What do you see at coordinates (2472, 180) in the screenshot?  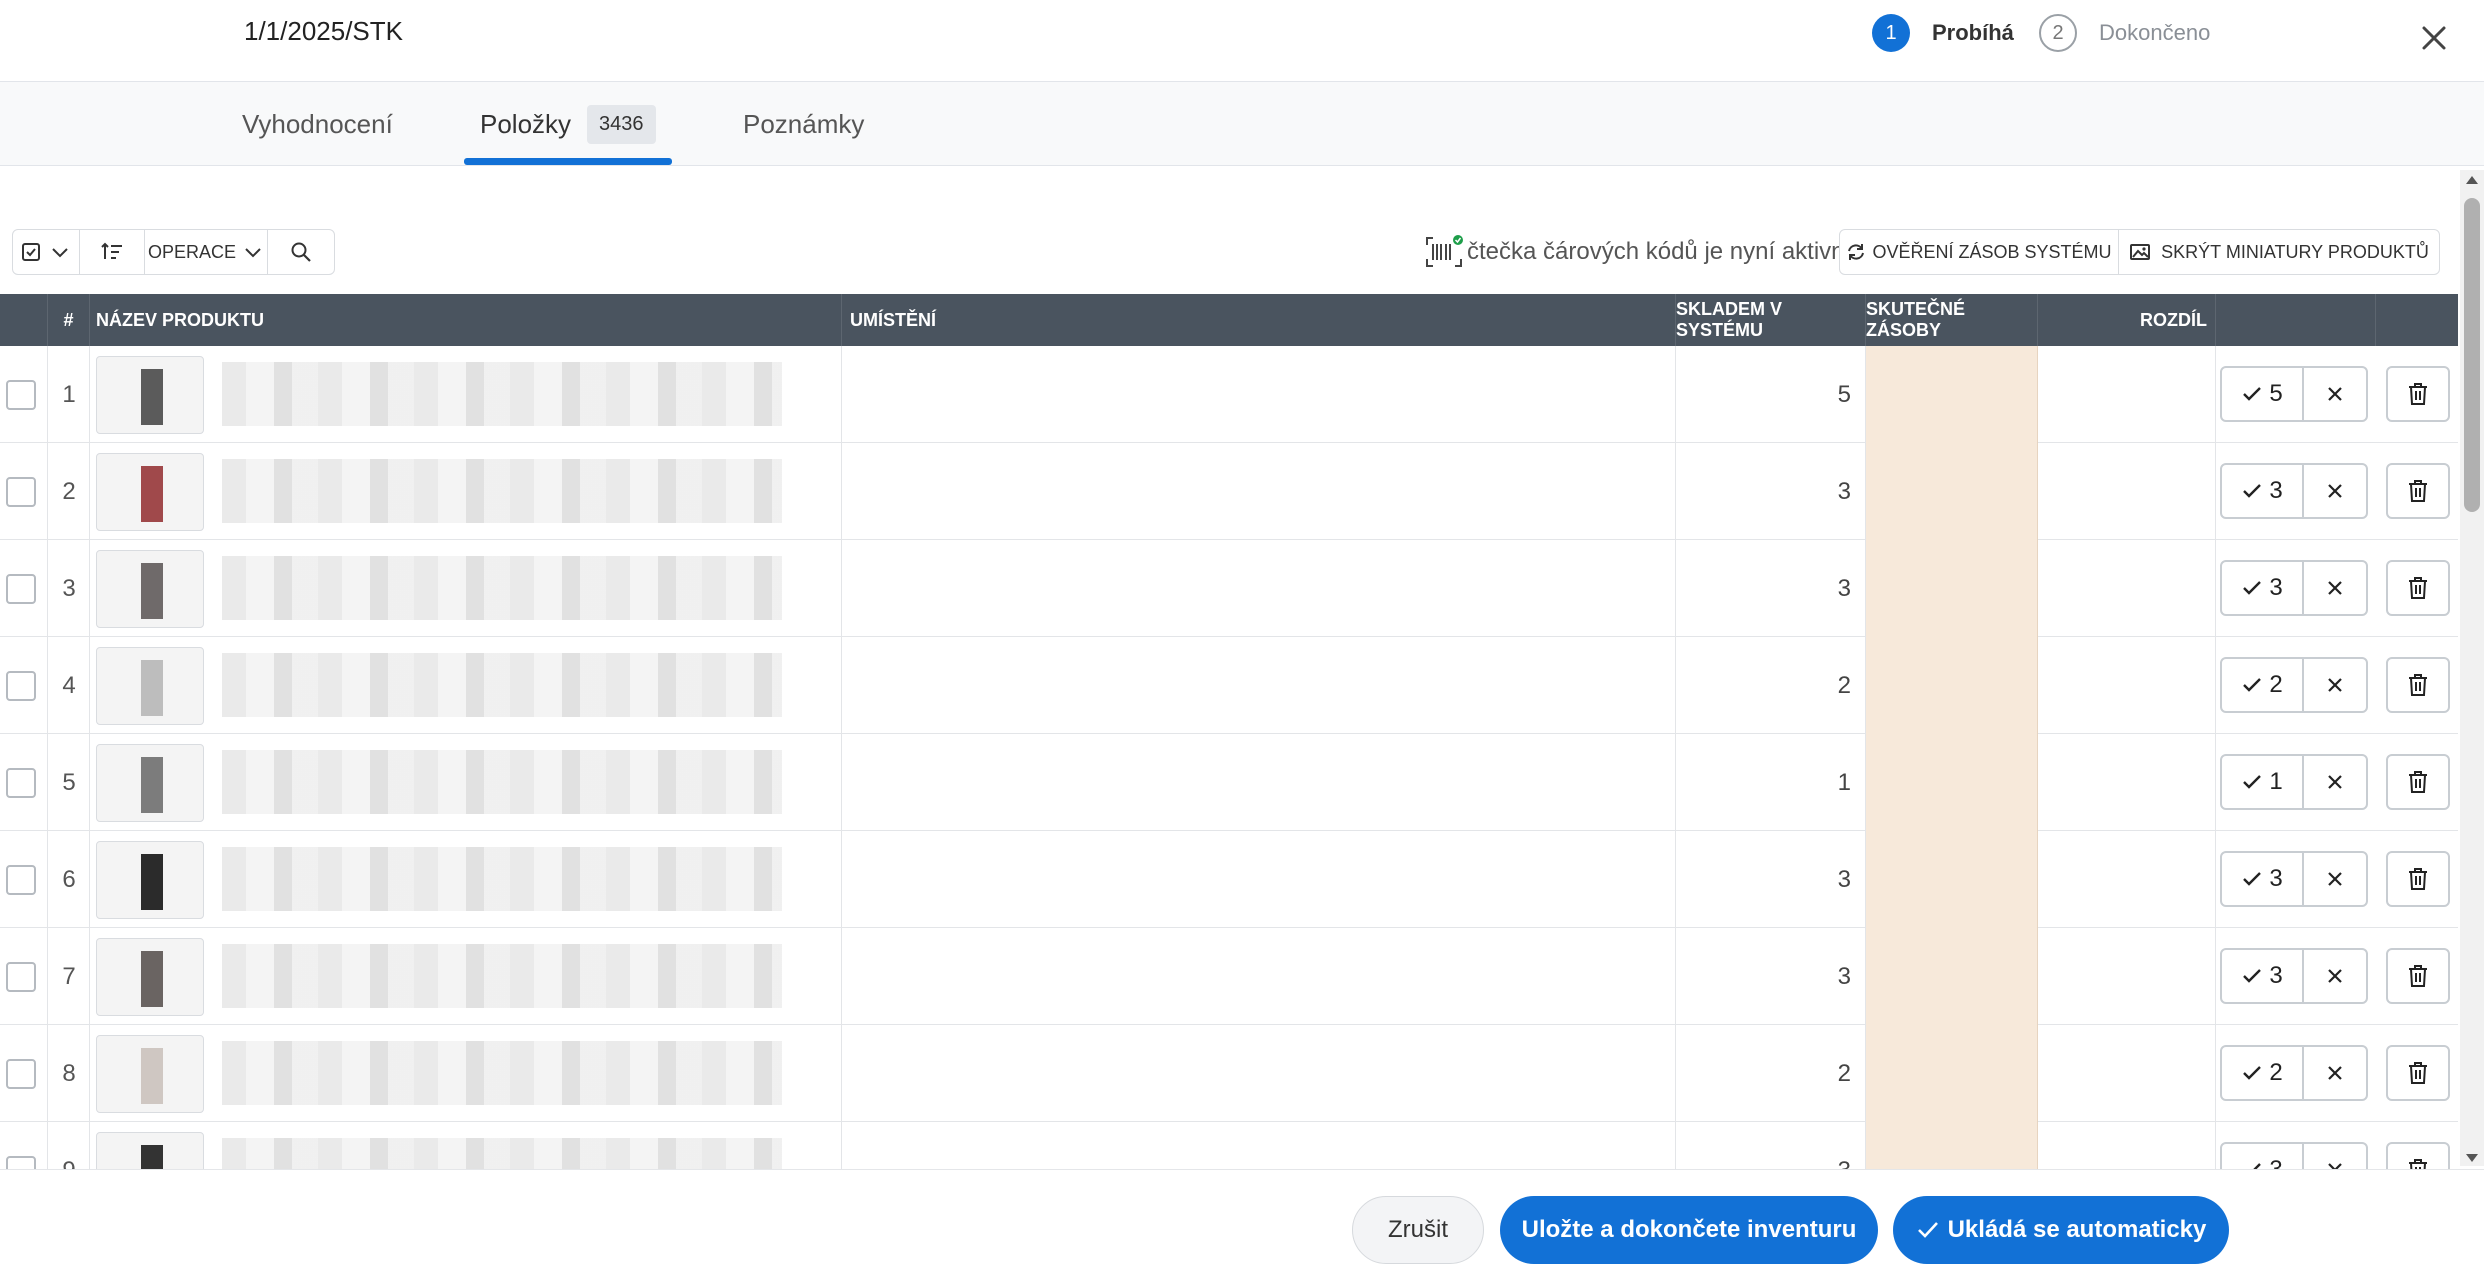 I see `scroll-up-icon` at bounding box center [2472, 180].